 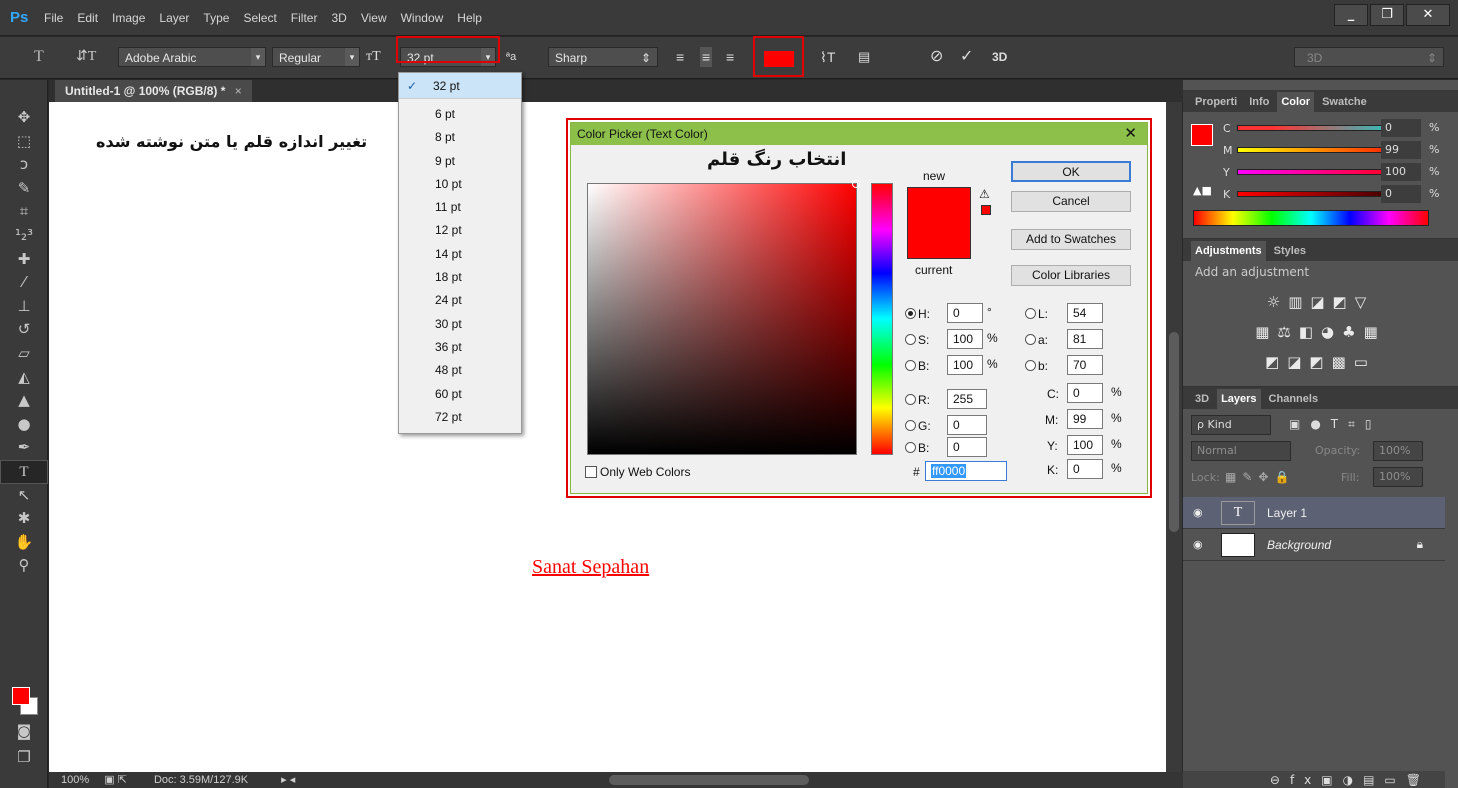 What do you see at coordinates (460, 254) in the screenshot?
I see `size-option: 14 pt` at bounding box center [460, 254].